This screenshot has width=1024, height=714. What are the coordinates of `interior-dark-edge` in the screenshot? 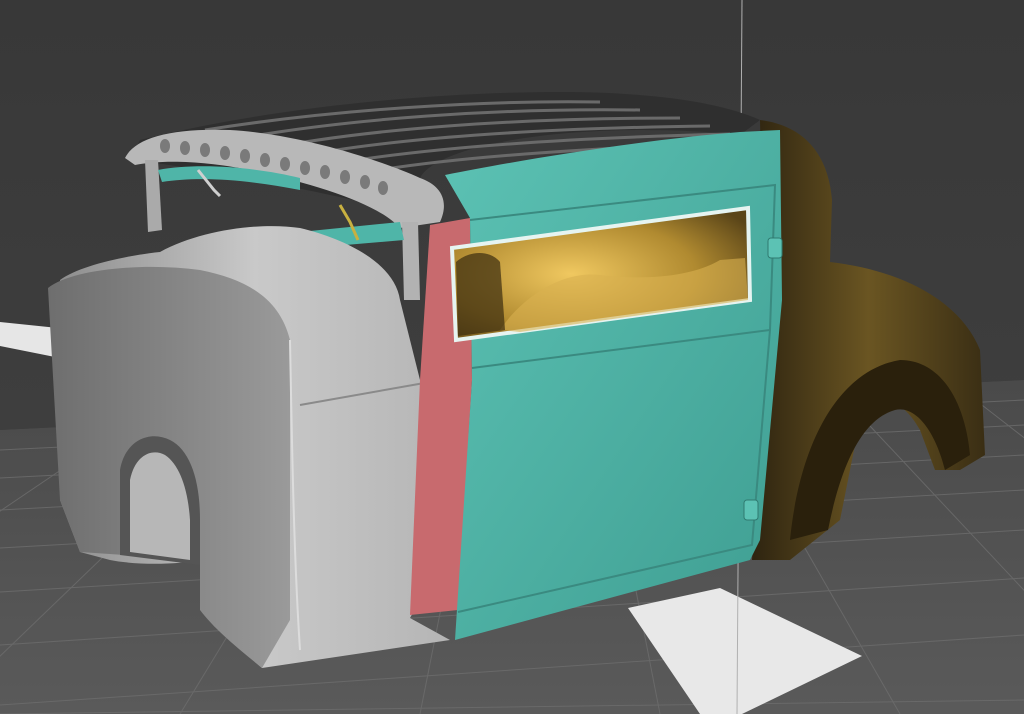 It's located at (480, 294).